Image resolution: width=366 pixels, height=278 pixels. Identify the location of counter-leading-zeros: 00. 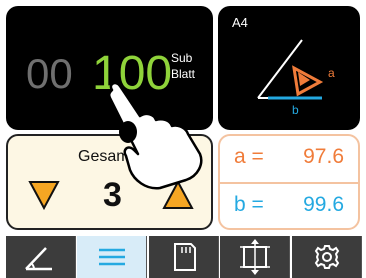
(49, 73).